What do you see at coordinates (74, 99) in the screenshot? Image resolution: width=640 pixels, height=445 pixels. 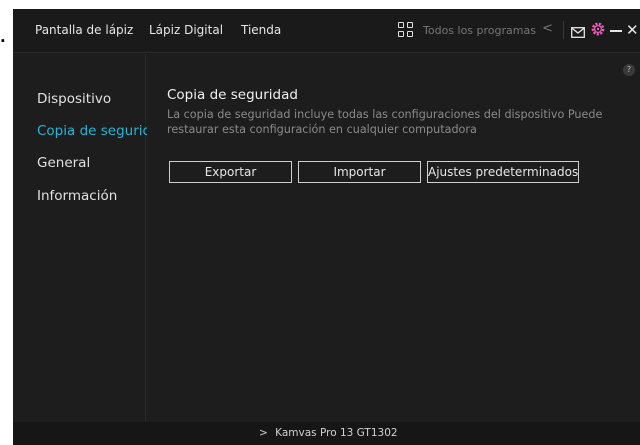 I see `sidebar-item-device: Dispositivo` at bounding box center [74, 99].